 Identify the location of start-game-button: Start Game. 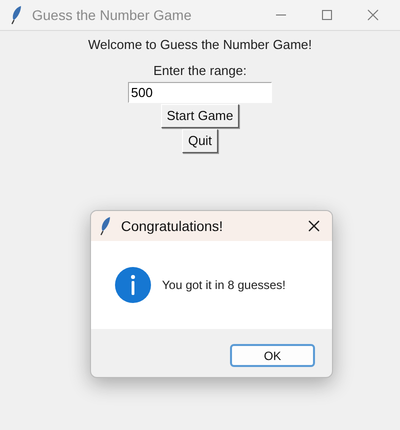
(200, 116).